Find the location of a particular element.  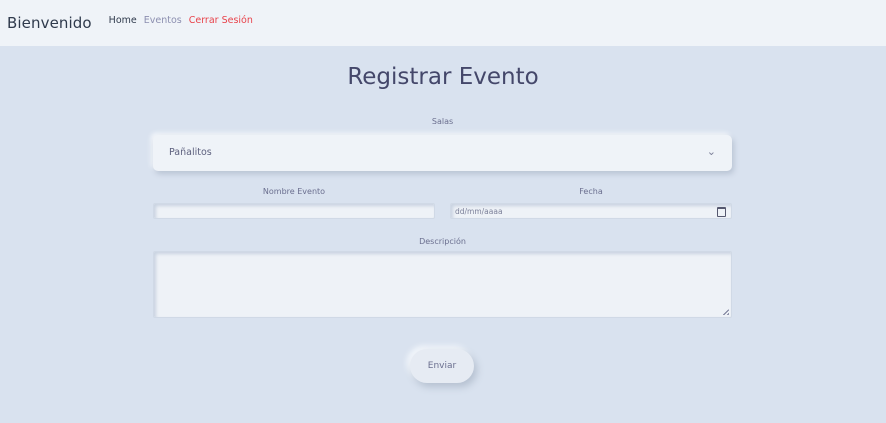

nav-link-eventos: Eventos is located at coordinates (163, 20).